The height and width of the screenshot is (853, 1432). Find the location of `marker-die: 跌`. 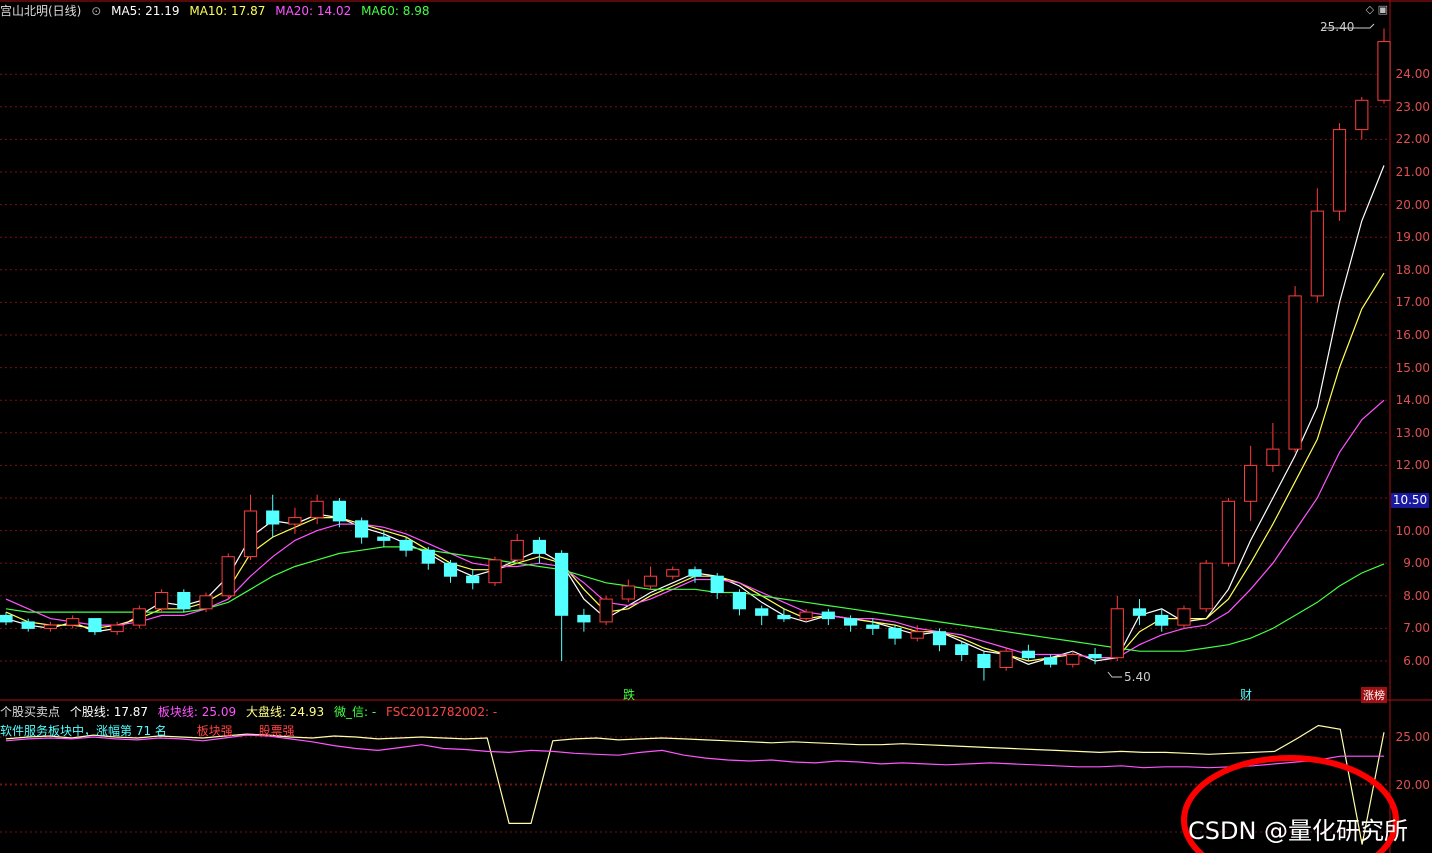

marker-die: 跌 is located at coordinates (629, 694).